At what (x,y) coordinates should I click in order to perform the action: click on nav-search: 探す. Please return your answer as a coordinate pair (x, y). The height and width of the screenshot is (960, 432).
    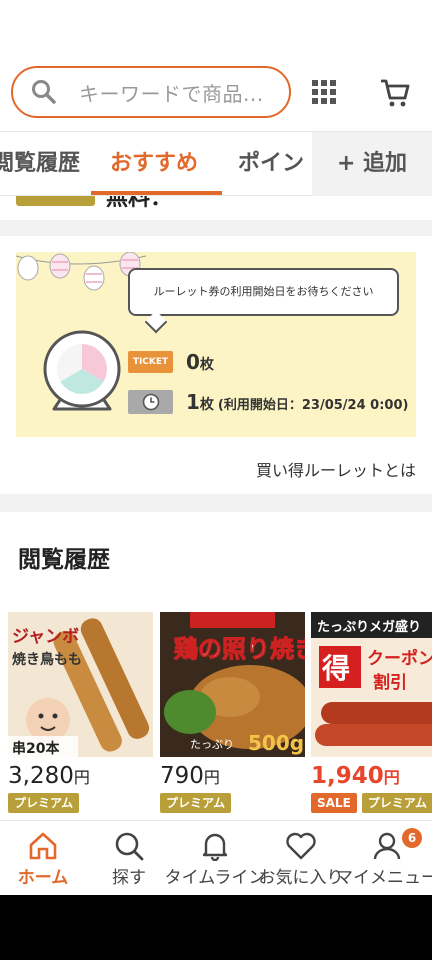
    Looking at the image, I should click on (129, 858).